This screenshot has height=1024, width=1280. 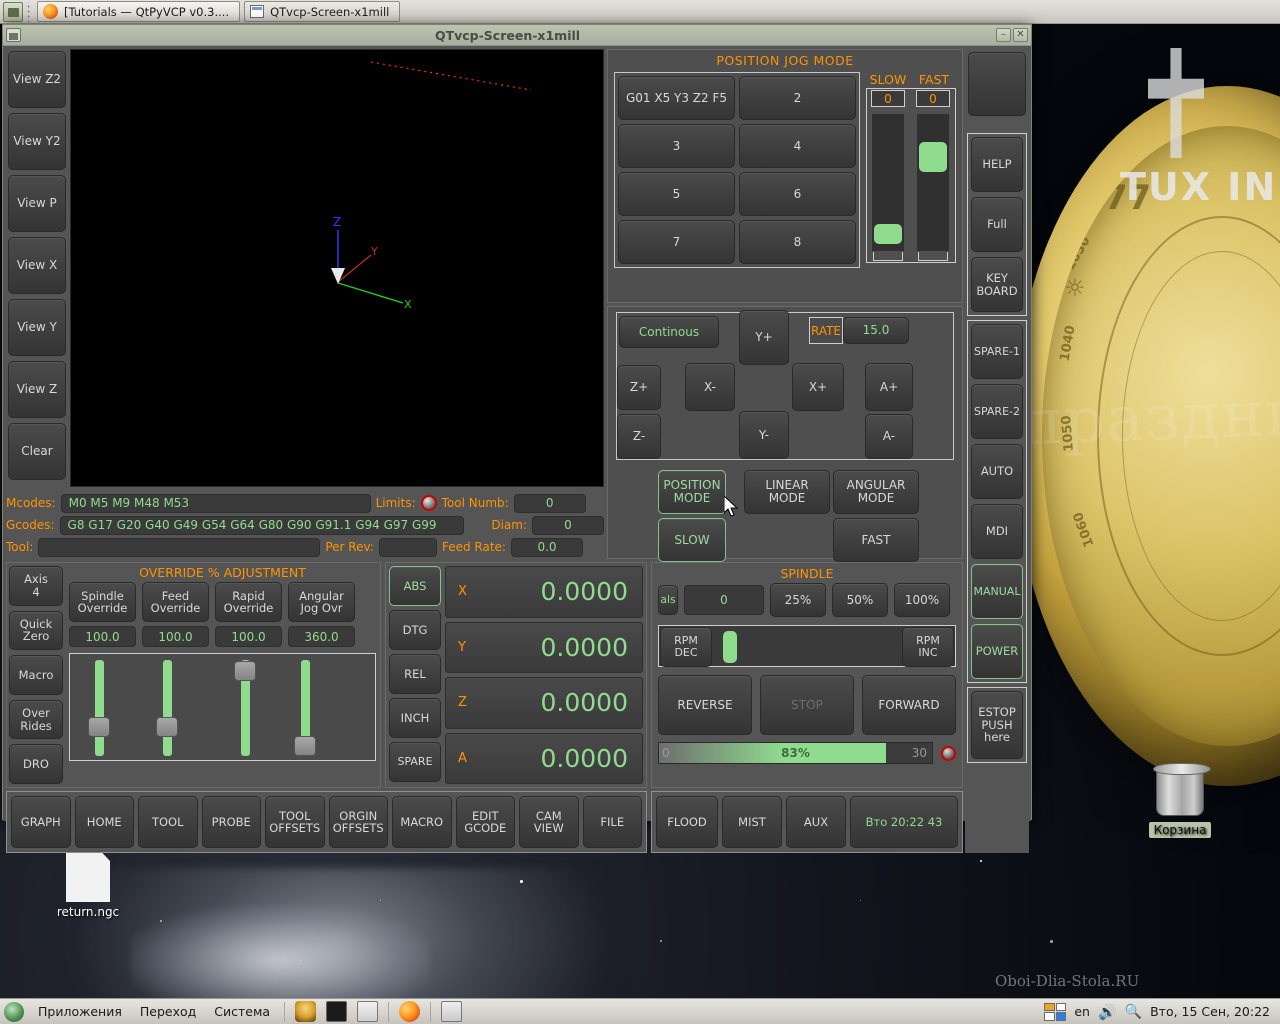 I want to click on show-desktop-icon, so click(x=13, y=11).